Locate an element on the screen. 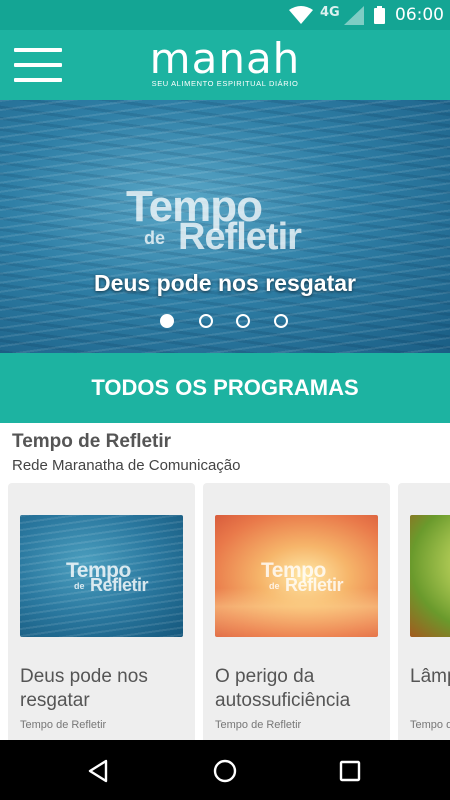 This screenshot has height=800, width=450. app-logo: manah SEU ALIMENTO ESPIRITUAL DIÁRIO is located at coordinates (225, 64).